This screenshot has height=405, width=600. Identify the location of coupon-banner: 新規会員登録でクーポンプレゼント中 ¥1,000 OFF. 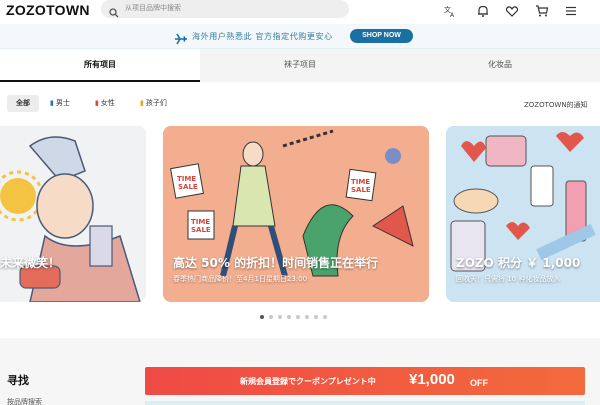
(365, 381).